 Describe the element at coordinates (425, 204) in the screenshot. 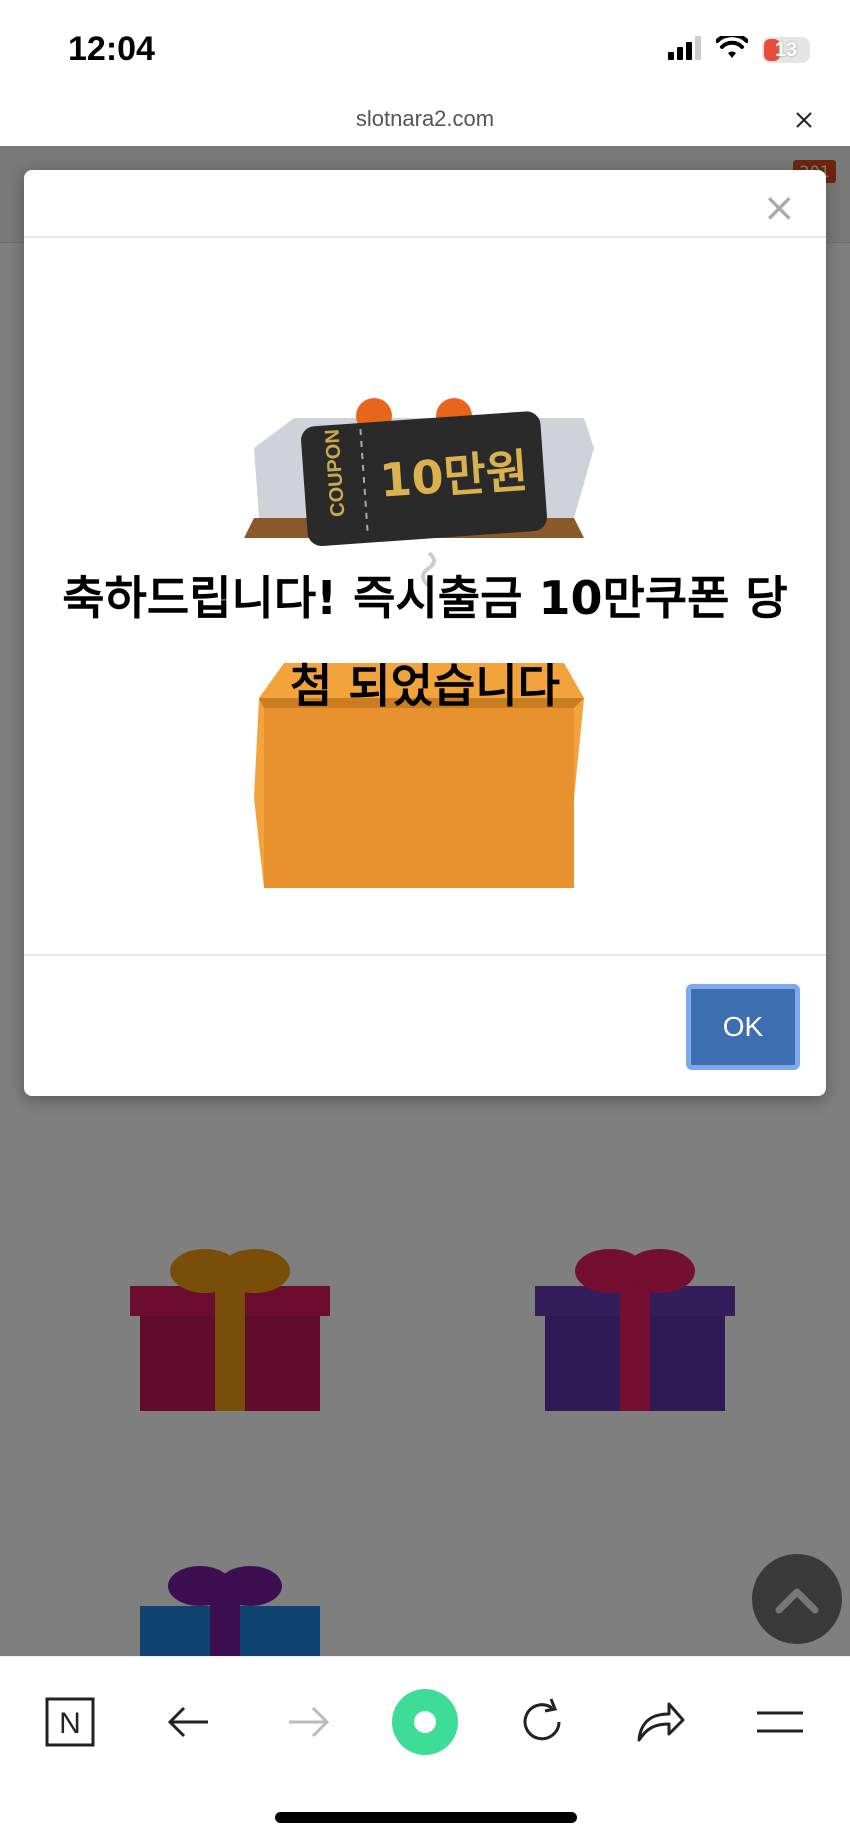

I see `modal-header: ×` at that location.